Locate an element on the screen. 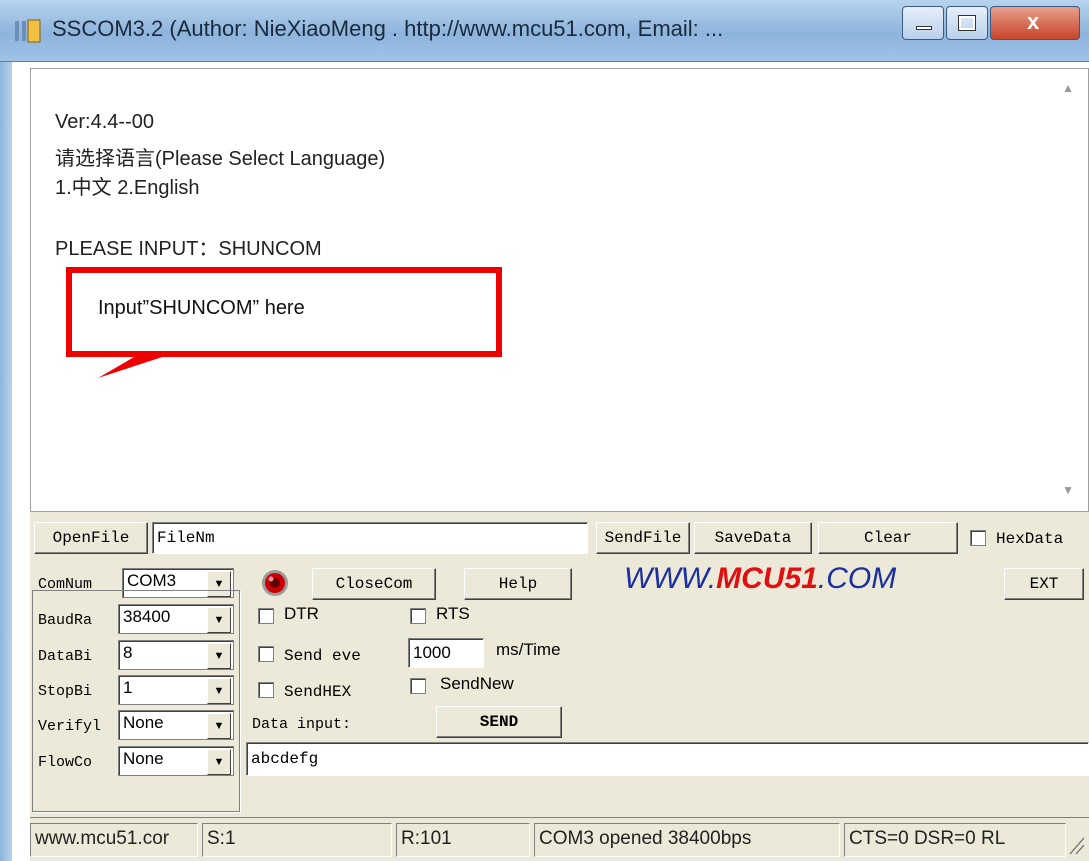 Image resolution: width=1089 pixels, height=861 pixels. filename-field: FileNm is located at coordinates (370, 538).